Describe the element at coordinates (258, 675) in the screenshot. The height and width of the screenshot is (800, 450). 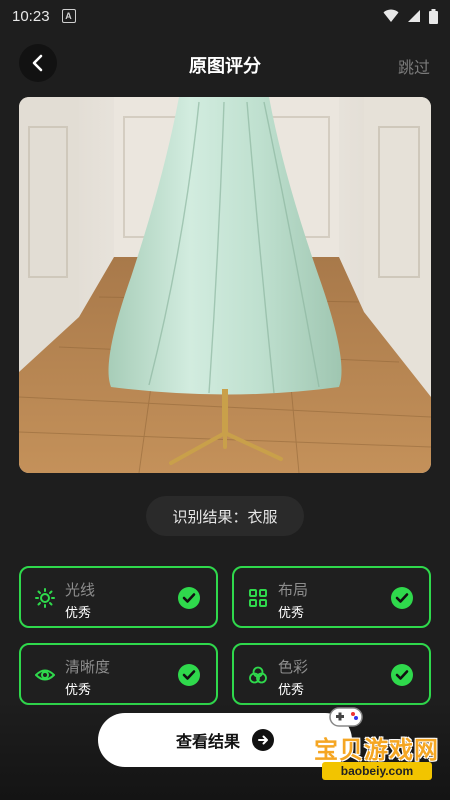
I see `color-circles-icon` at that location.